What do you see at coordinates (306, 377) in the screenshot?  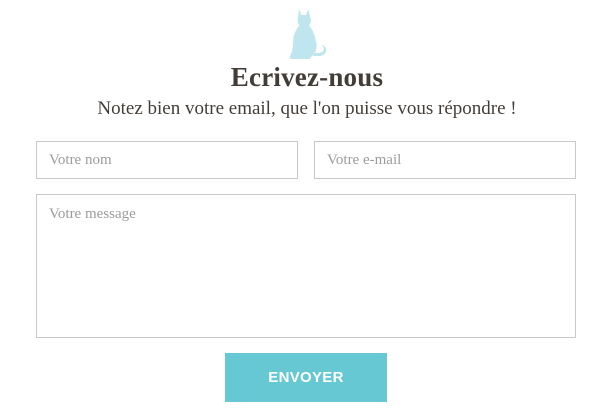 I see `submit-button: ENVOYER` at bounding box center [306, 377].